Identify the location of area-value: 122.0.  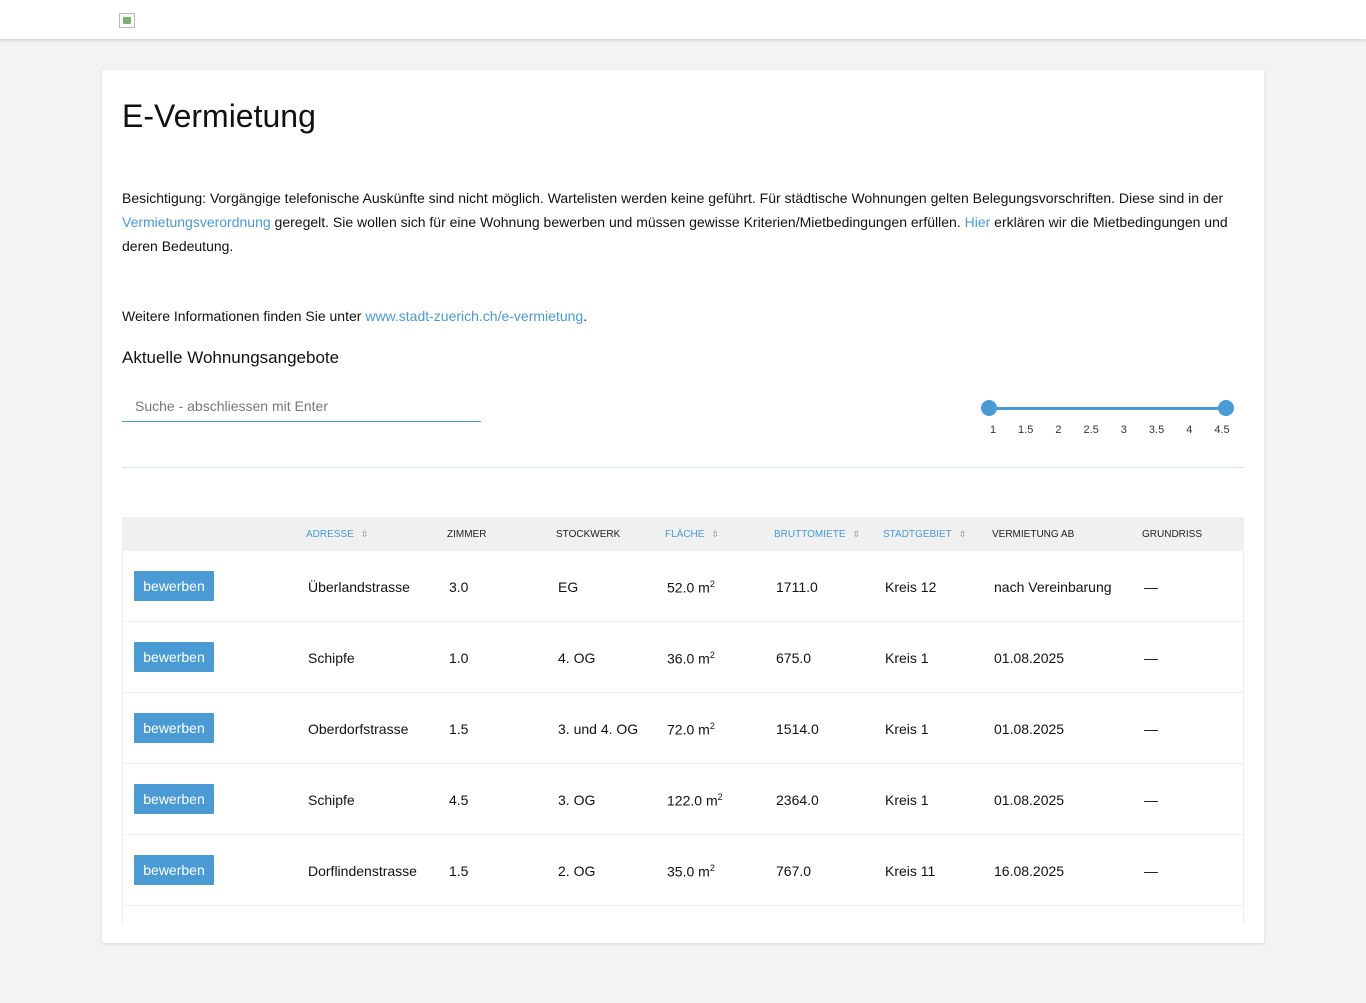
(685, 800).